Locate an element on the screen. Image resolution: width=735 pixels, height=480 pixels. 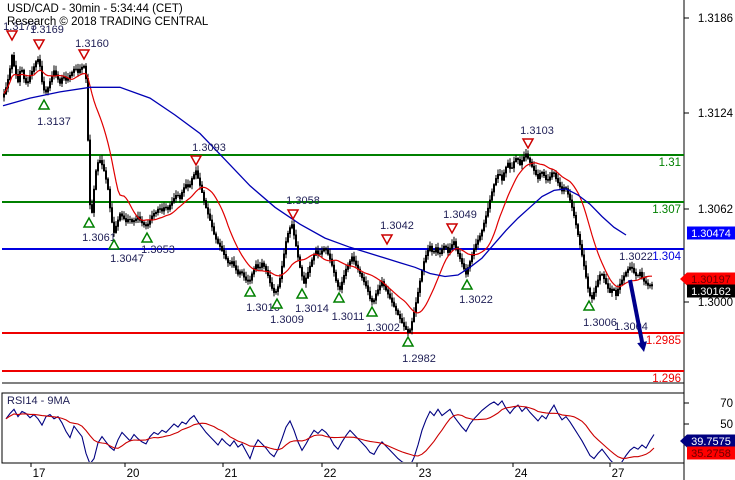
rsi-ma-line is located at coordinates (330, 432).